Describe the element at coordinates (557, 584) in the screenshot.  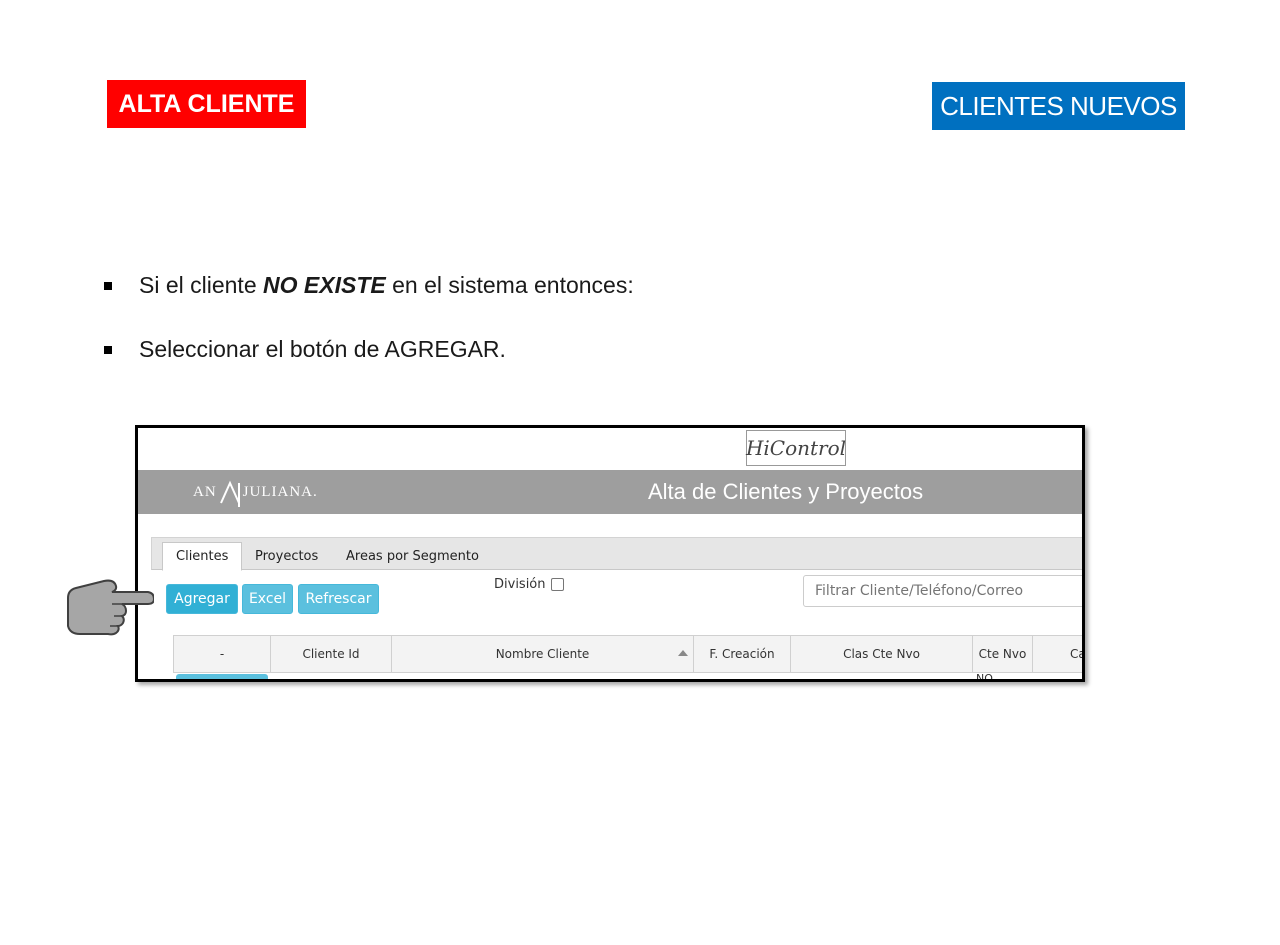
I see `division-checkbox` at that location.